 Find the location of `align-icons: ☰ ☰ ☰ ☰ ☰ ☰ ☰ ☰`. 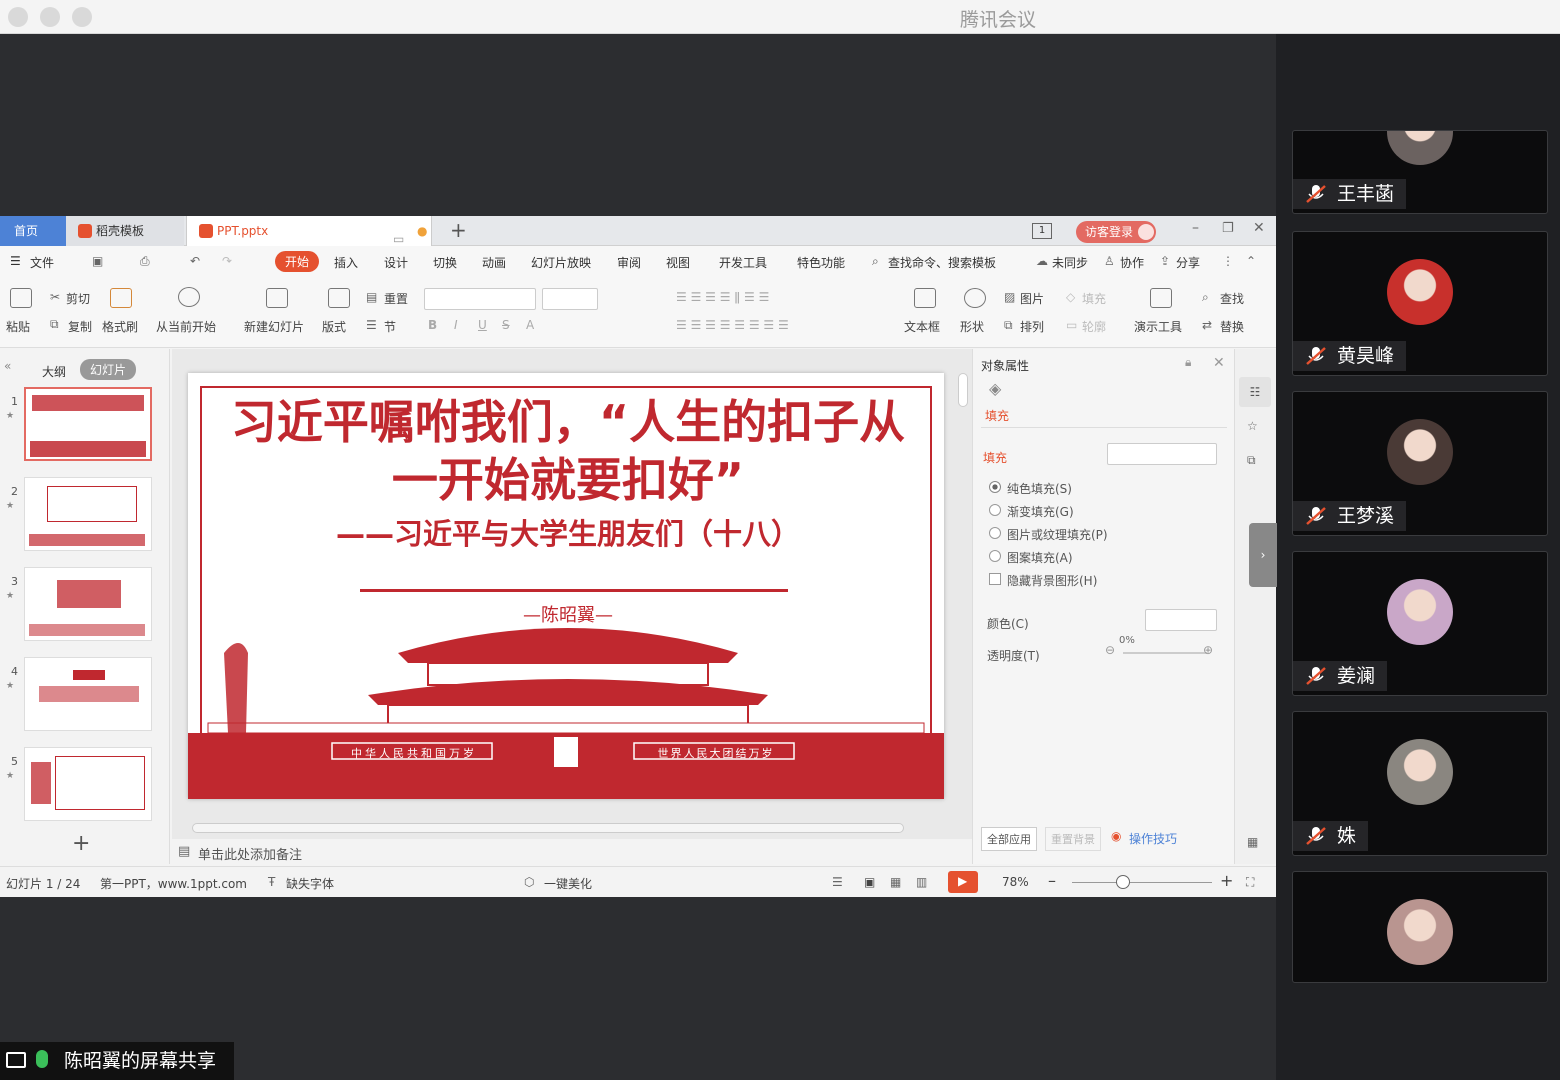

align-icons: ☰ ☰ ☰ ☰ ☰ ☰ ☰ ☰ is located at coordinates (732, 325).